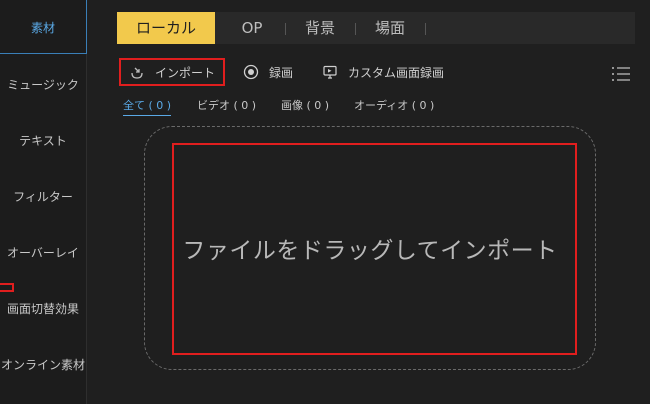 This screenshot has width=650, height=404. What do you see at coordinates (621, 74) in the screenshot?
I see `list-view-icon` at bounding box center [621, 74].